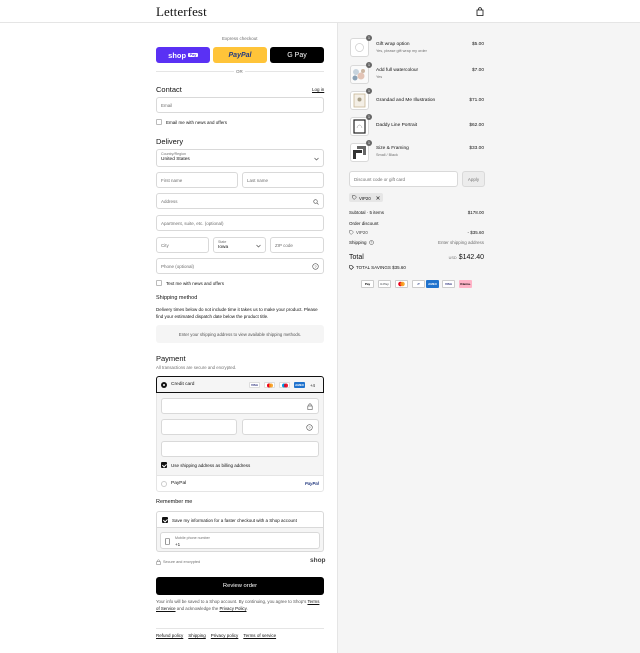  What do you see at coordinates (177, 298) in the screenshot?
I see `shipping-method-heading: Shipping method` at bounding box center [177, 298].